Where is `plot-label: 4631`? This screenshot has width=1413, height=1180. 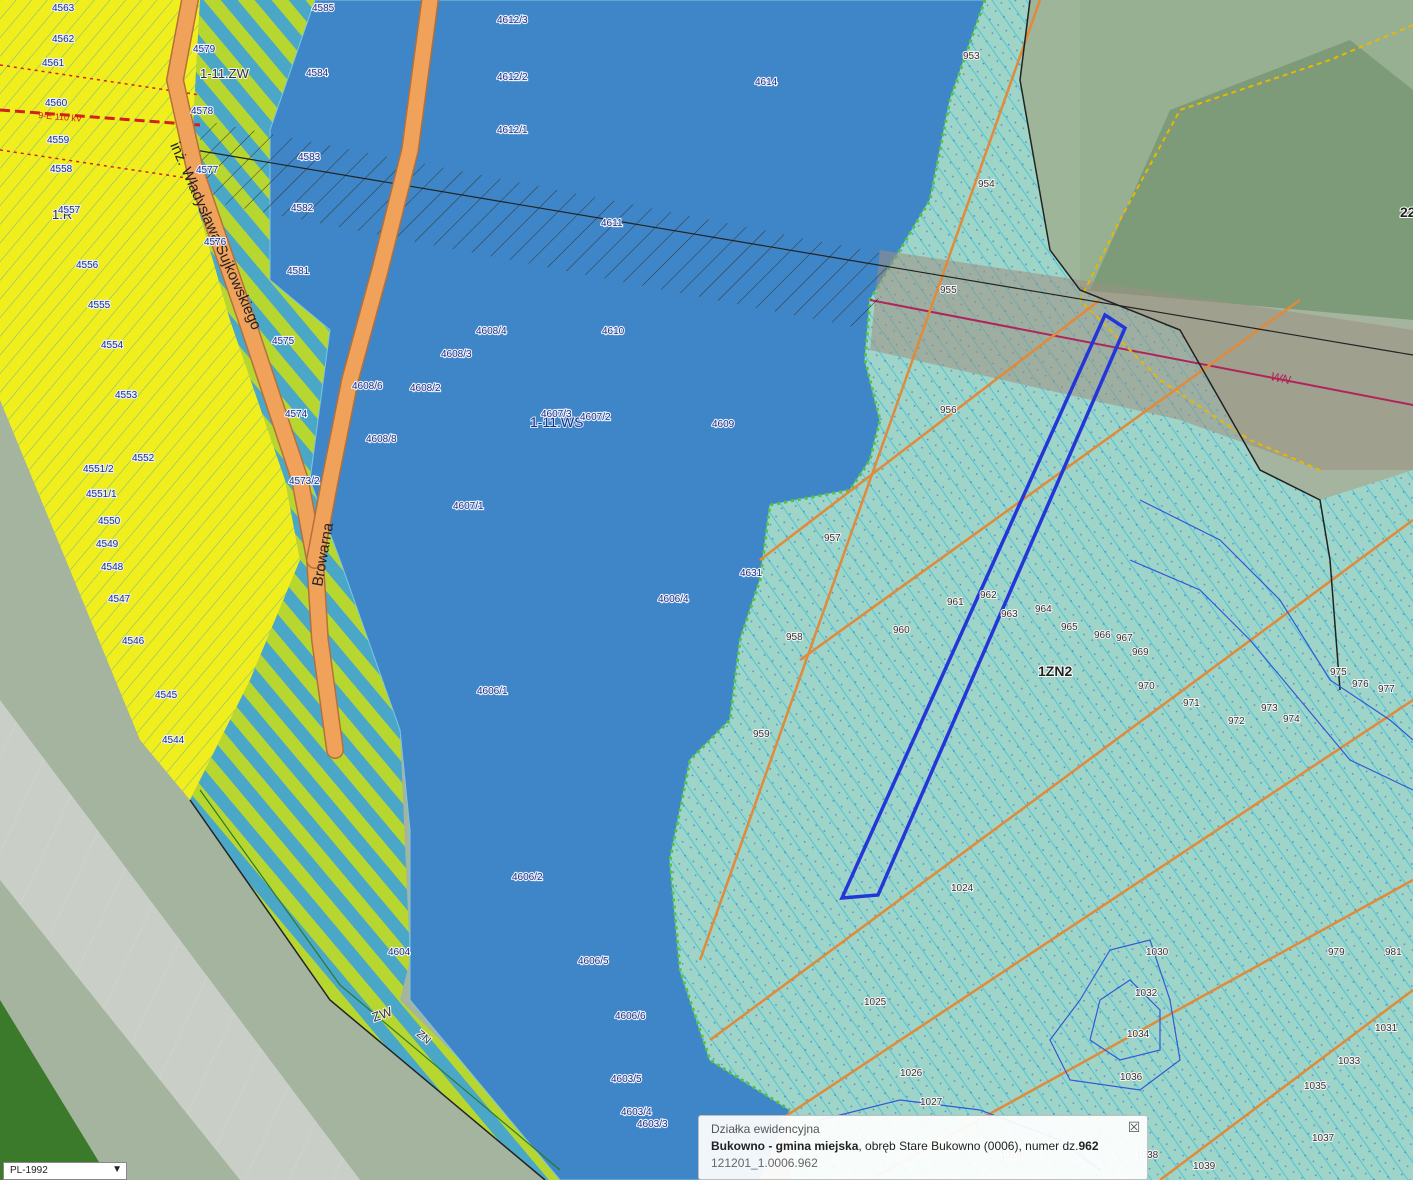
plot-label: 4631 is located at coordinates (751, 573).